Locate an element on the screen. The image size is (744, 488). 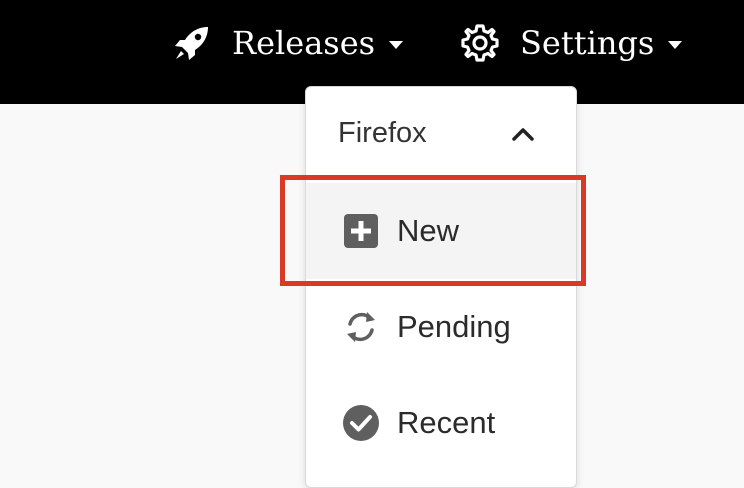
dropdown-section-header: Firefox is located at coordinates (441, 133).